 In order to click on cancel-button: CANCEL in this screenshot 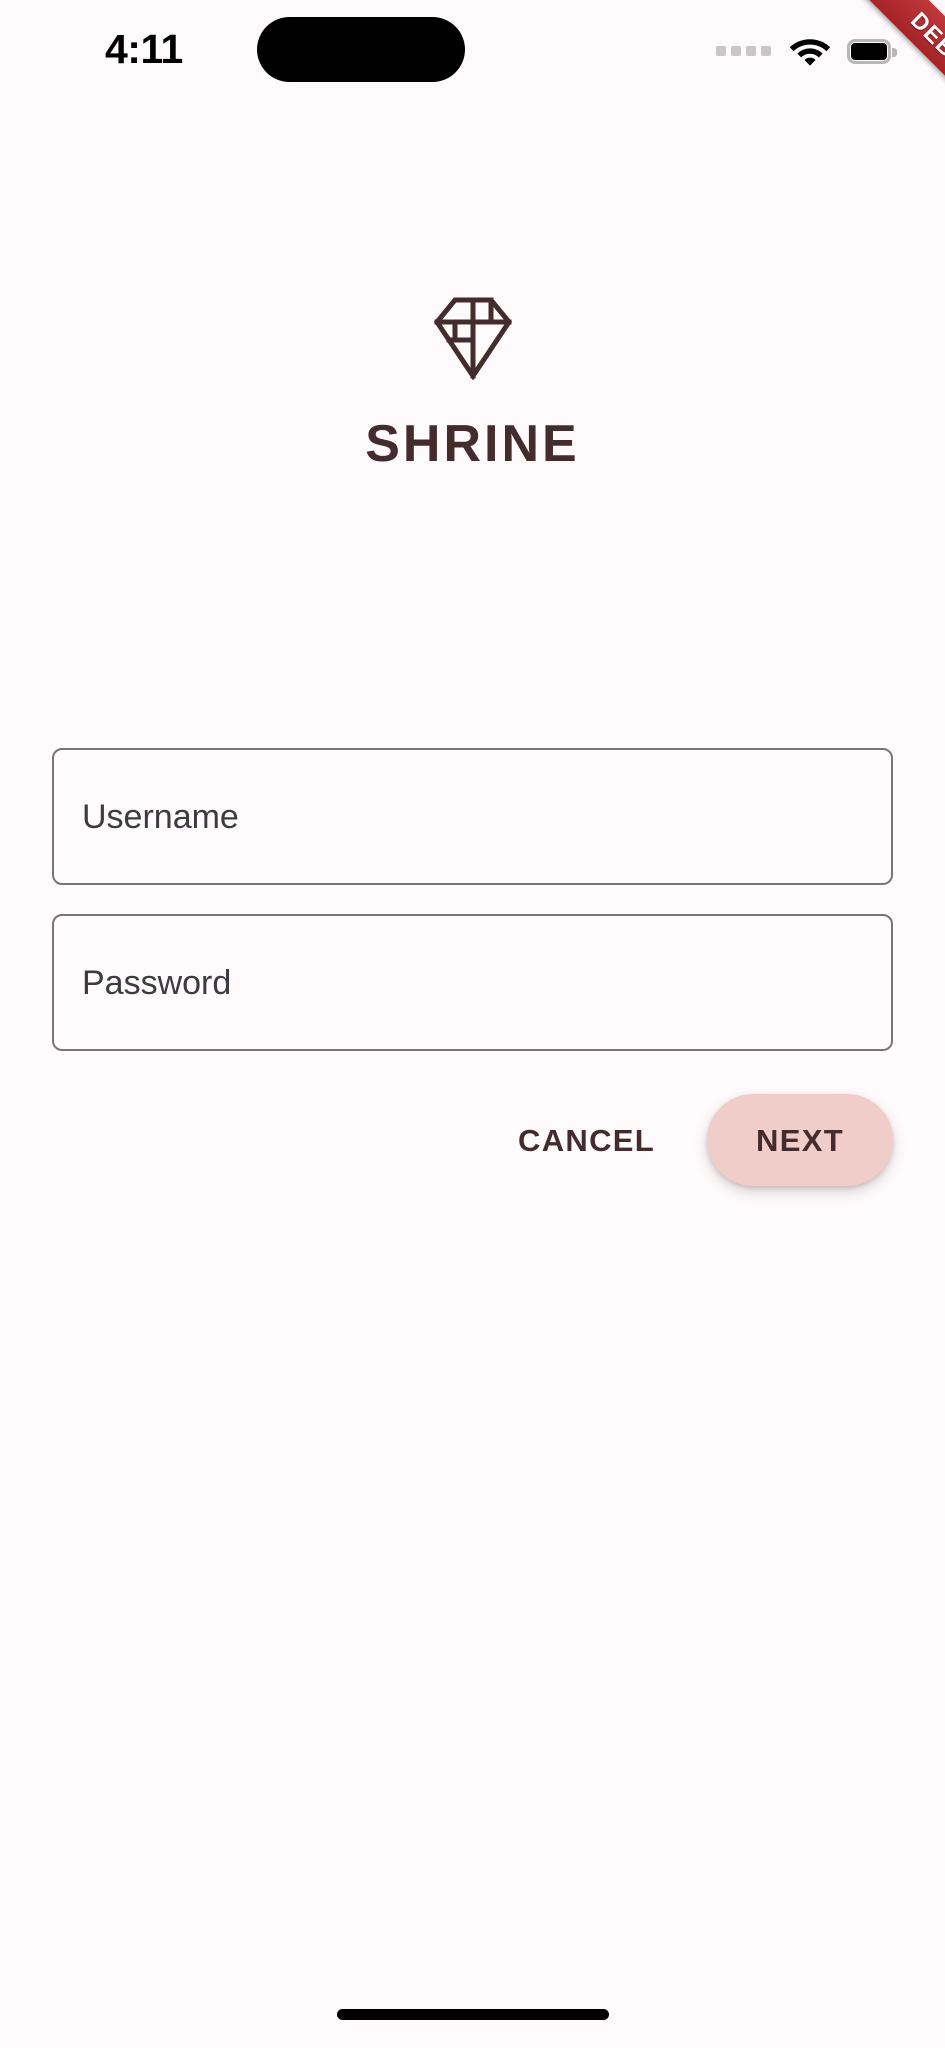, I will do `click(586, 1140)`.